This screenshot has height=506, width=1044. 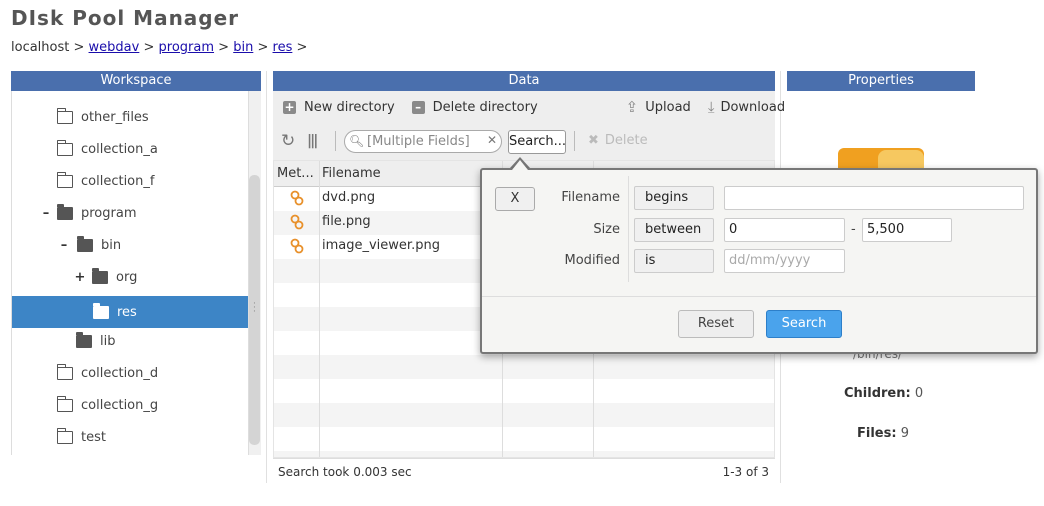 I want to click on close-popup-button: X, so click(x=515, y=199).